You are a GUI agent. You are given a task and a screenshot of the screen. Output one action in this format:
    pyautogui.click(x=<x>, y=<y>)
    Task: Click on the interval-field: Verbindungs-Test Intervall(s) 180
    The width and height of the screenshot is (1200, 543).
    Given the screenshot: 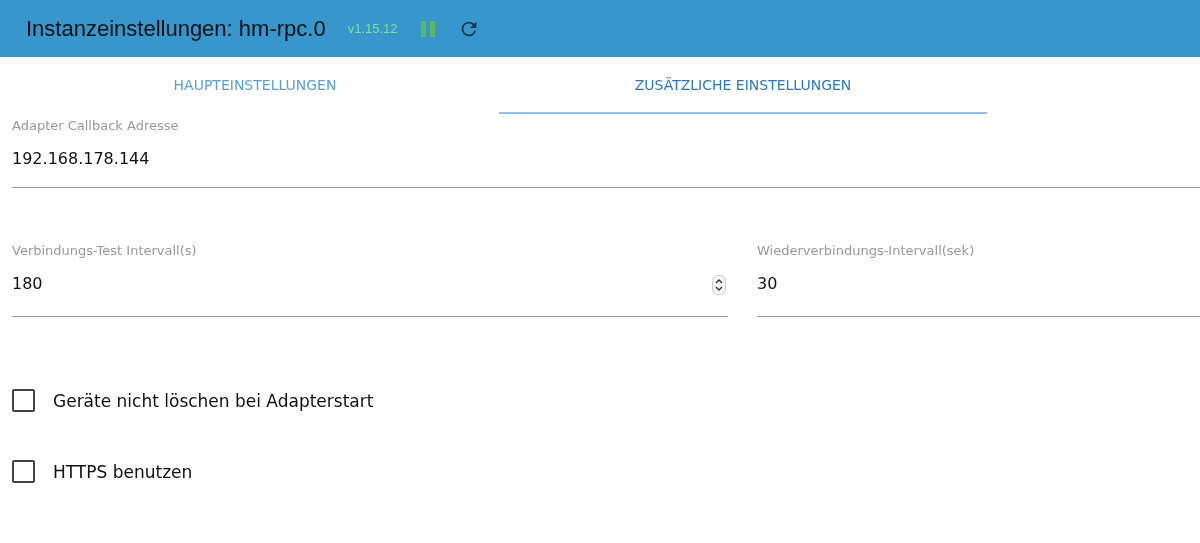 What is the action you would take?
    pyautogui.click(x=370, y=280)
    